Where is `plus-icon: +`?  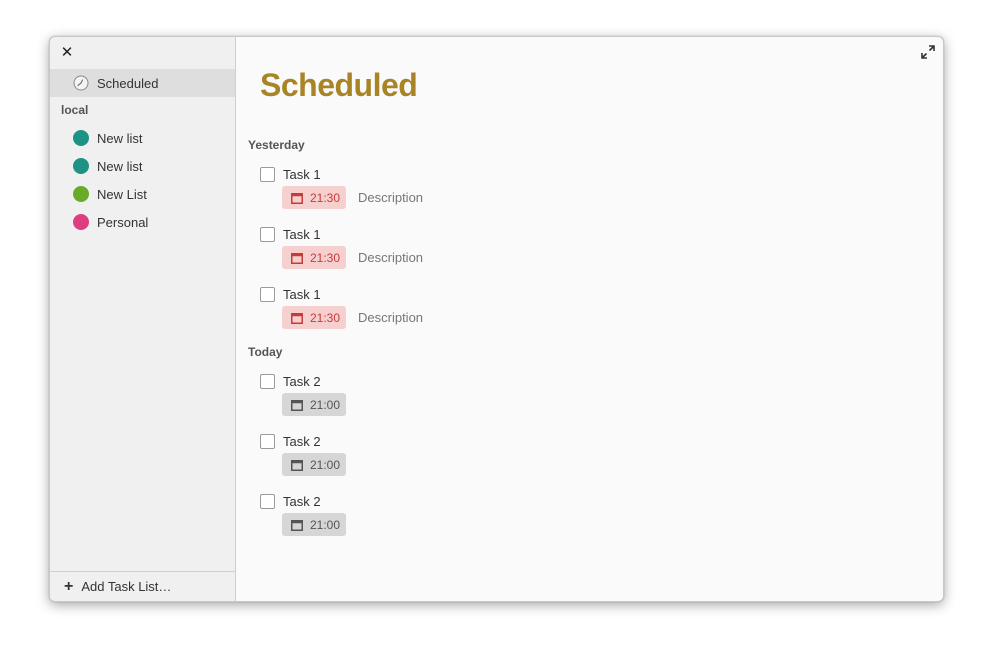 plus-icon: + is located at coordinates (69, 586).